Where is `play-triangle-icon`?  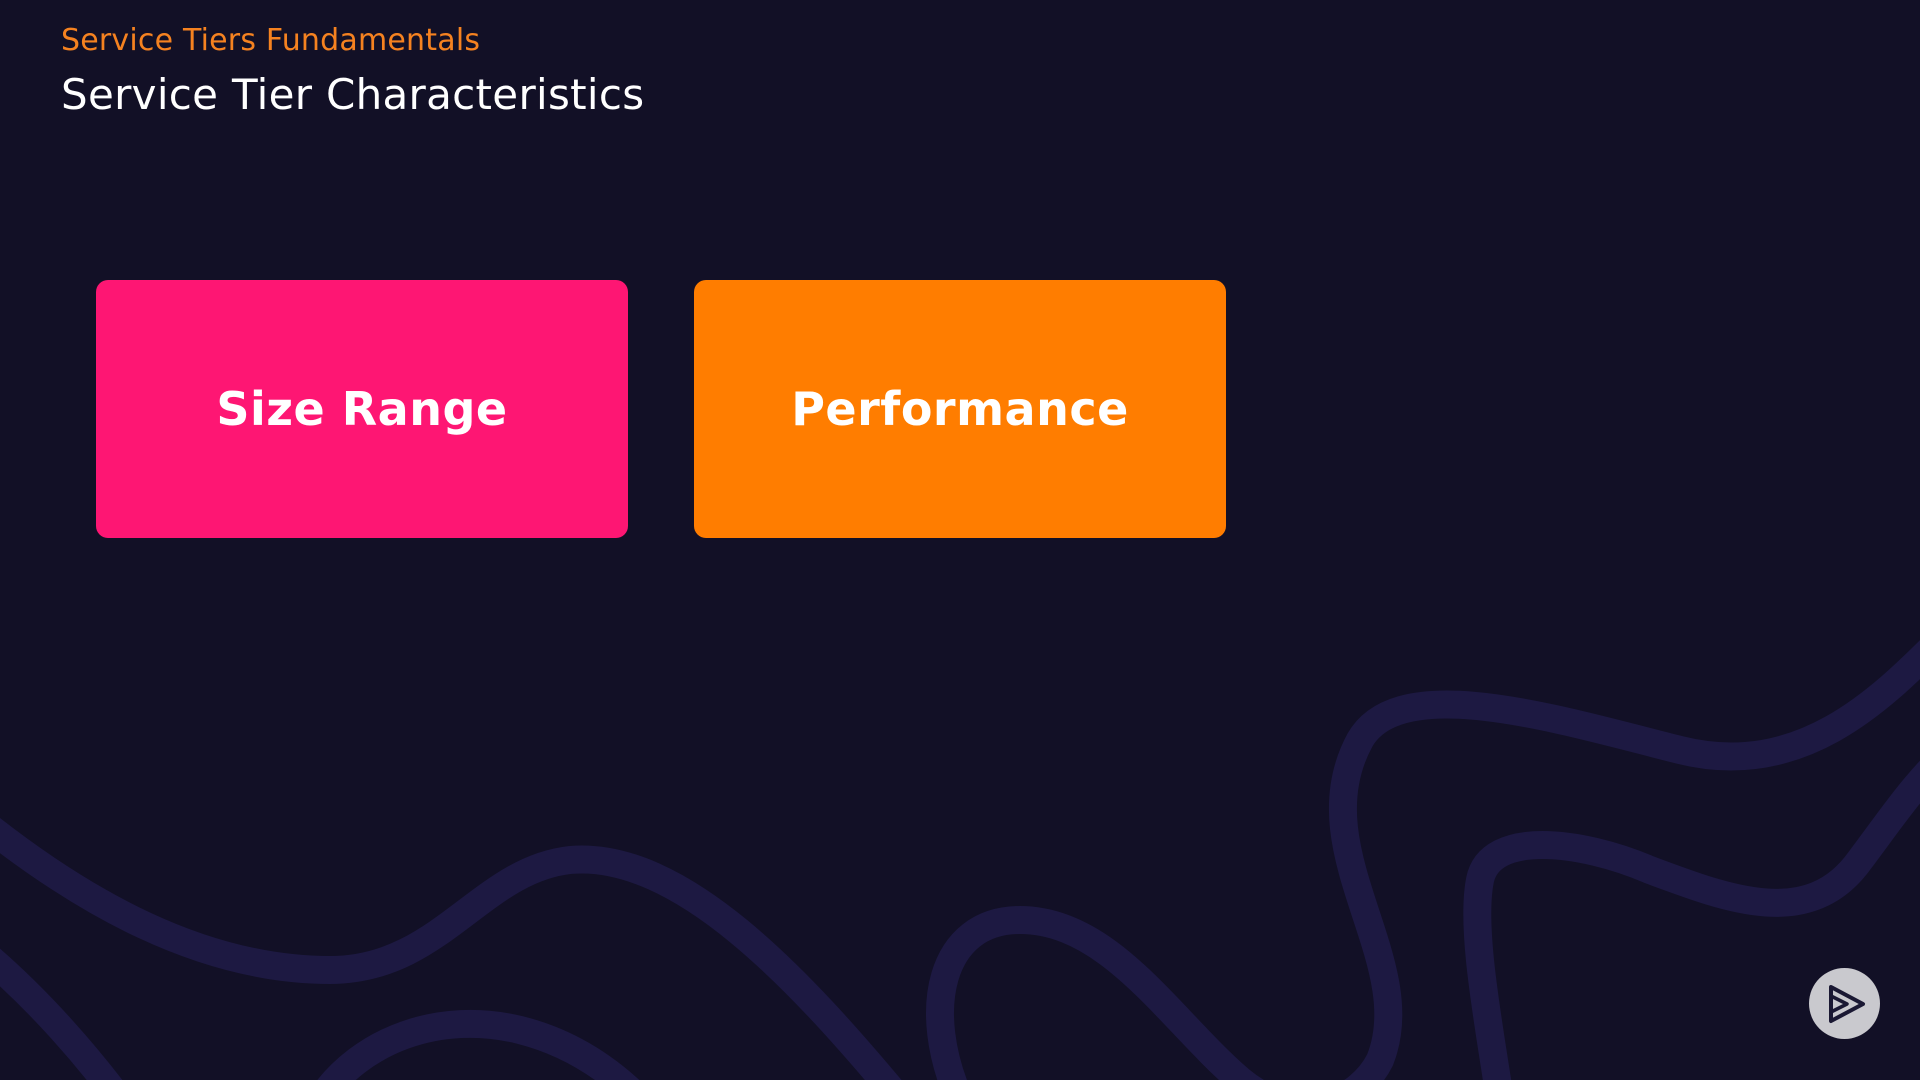
play-triangle-icon is located at coordinates (1846, 1003).